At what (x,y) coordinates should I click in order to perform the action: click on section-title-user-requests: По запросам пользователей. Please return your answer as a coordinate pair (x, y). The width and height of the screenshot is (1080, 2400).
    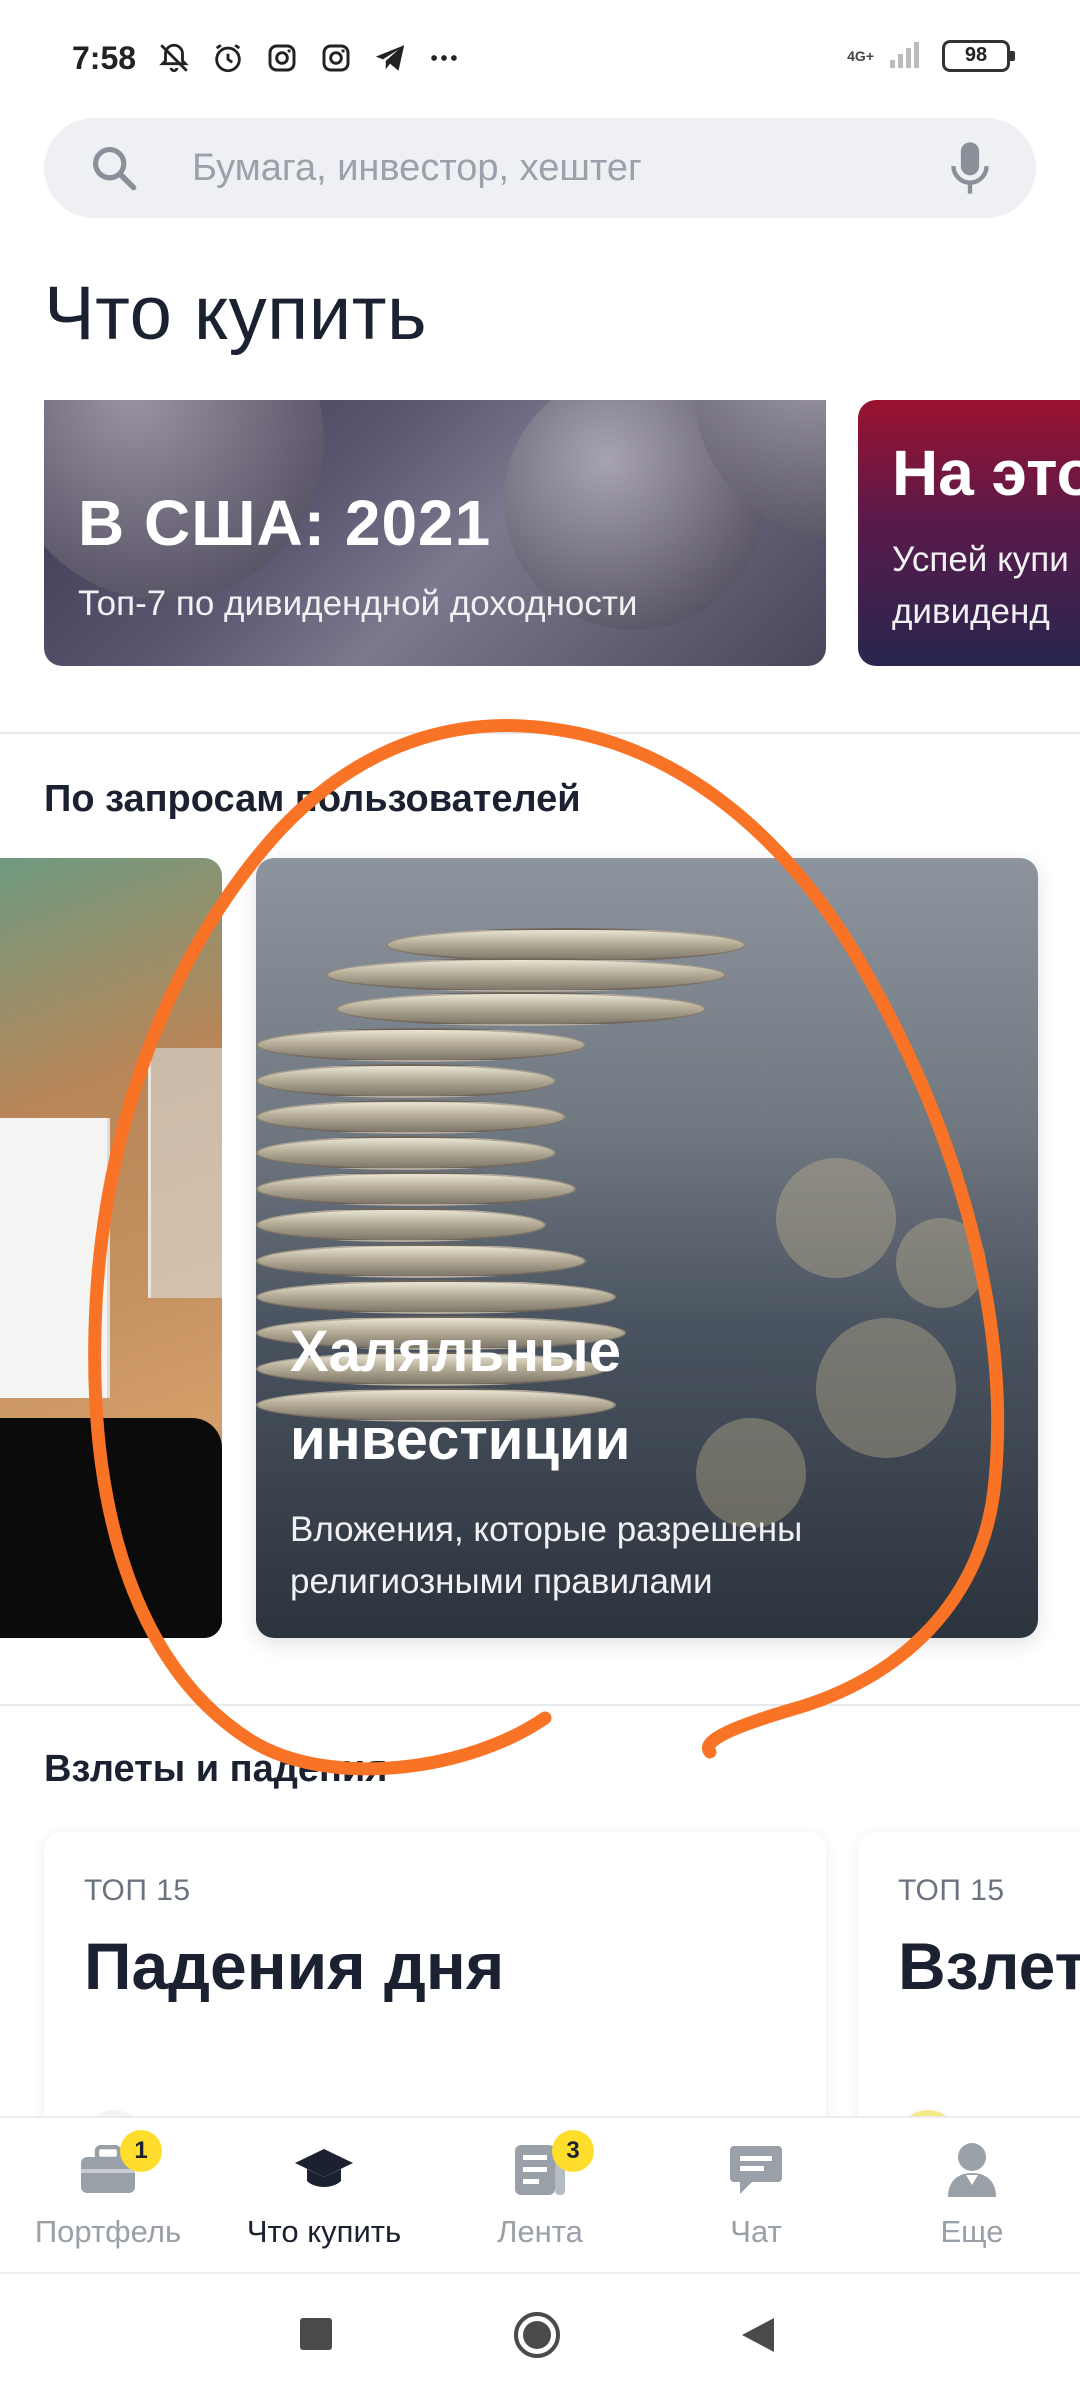
    Looking at the image, I should click on (312, 799).